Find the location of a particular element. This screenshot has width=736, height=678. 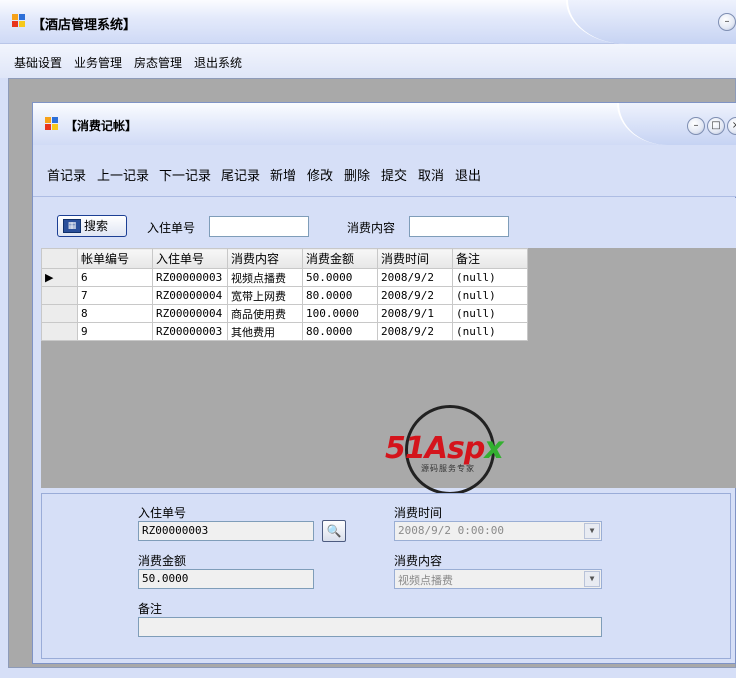

detail-time-select: 2008/9/2 0:00:00 ▼ is located at coordinates (498, 531).